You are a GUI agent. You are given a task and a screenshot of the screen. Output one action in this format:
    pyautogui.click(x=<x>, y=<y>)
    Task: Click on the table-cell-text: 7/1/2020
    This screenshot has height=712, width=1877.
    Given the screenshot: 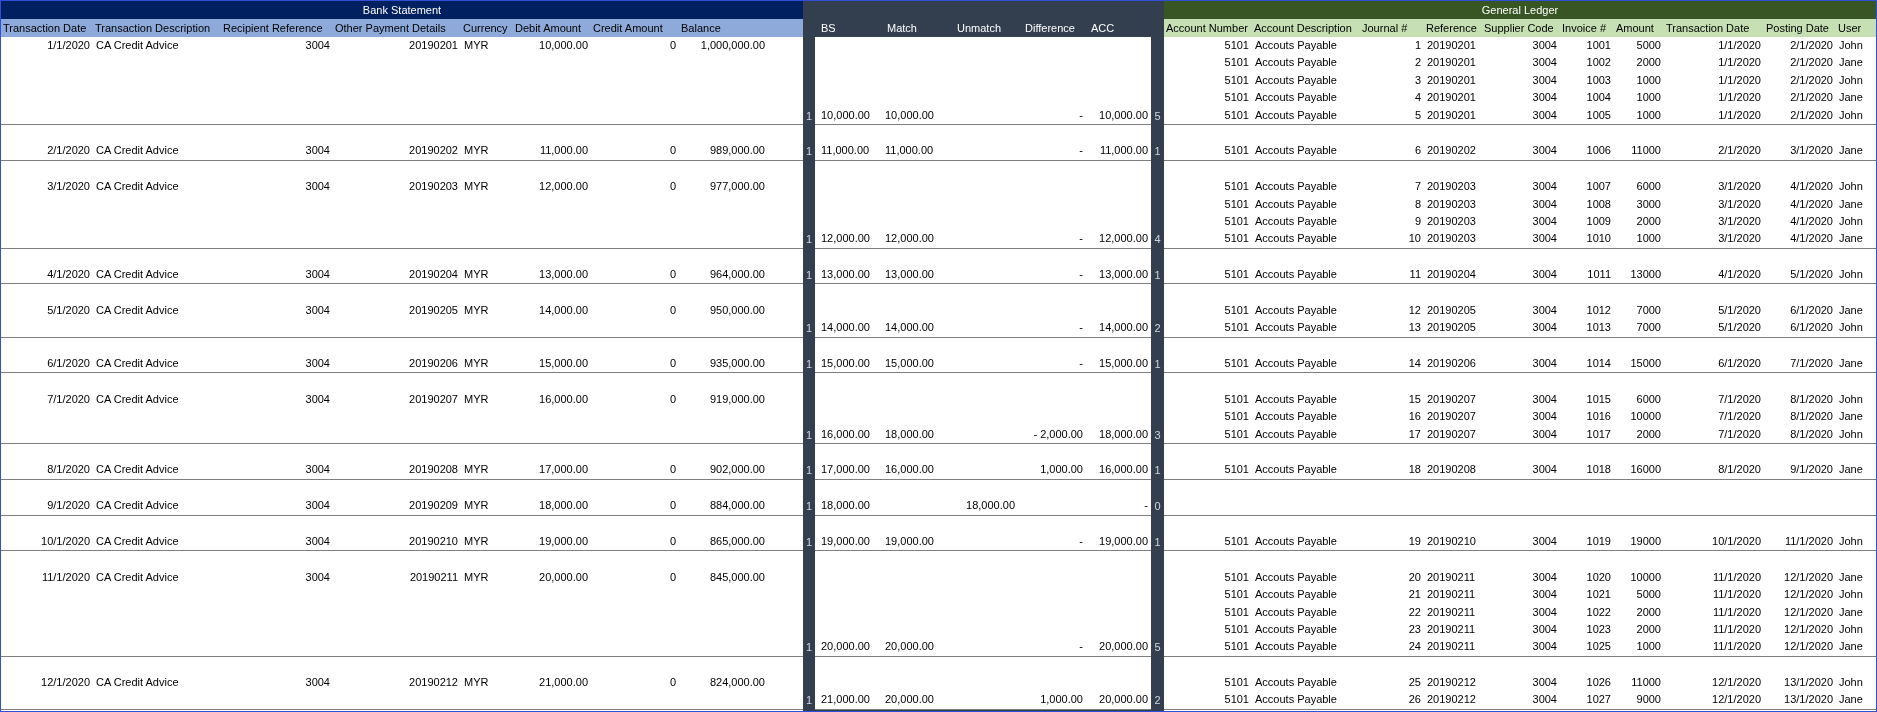 What is the action you would take?
    pyautogui.click(x=68, y=399)
    